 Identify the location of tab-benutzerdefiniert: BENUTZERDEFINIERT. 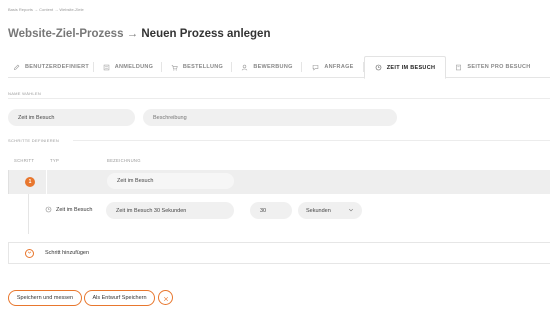
(51, 67).